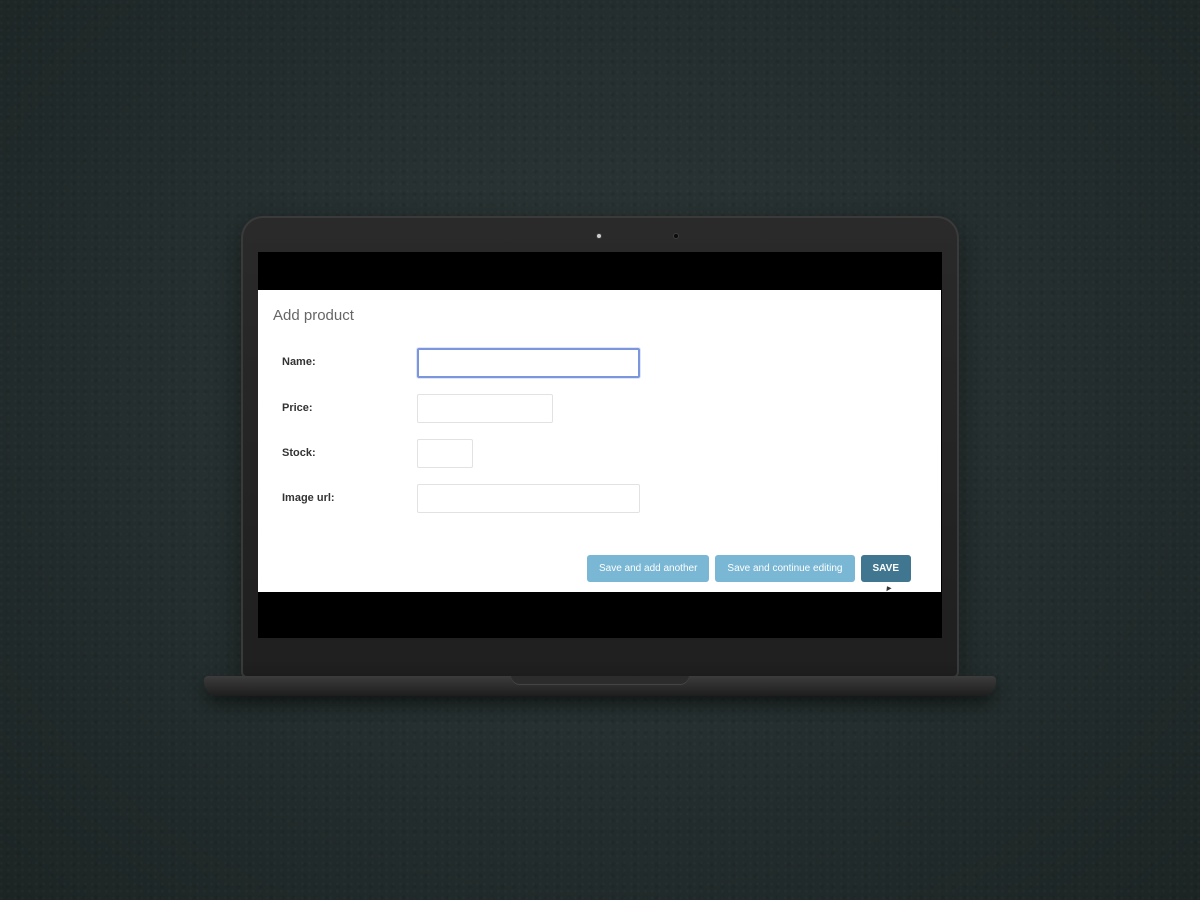  What do you see at coordinates (676, 236) in the screenshot?
I see `camera-icon` at bounding box center [676, 236].